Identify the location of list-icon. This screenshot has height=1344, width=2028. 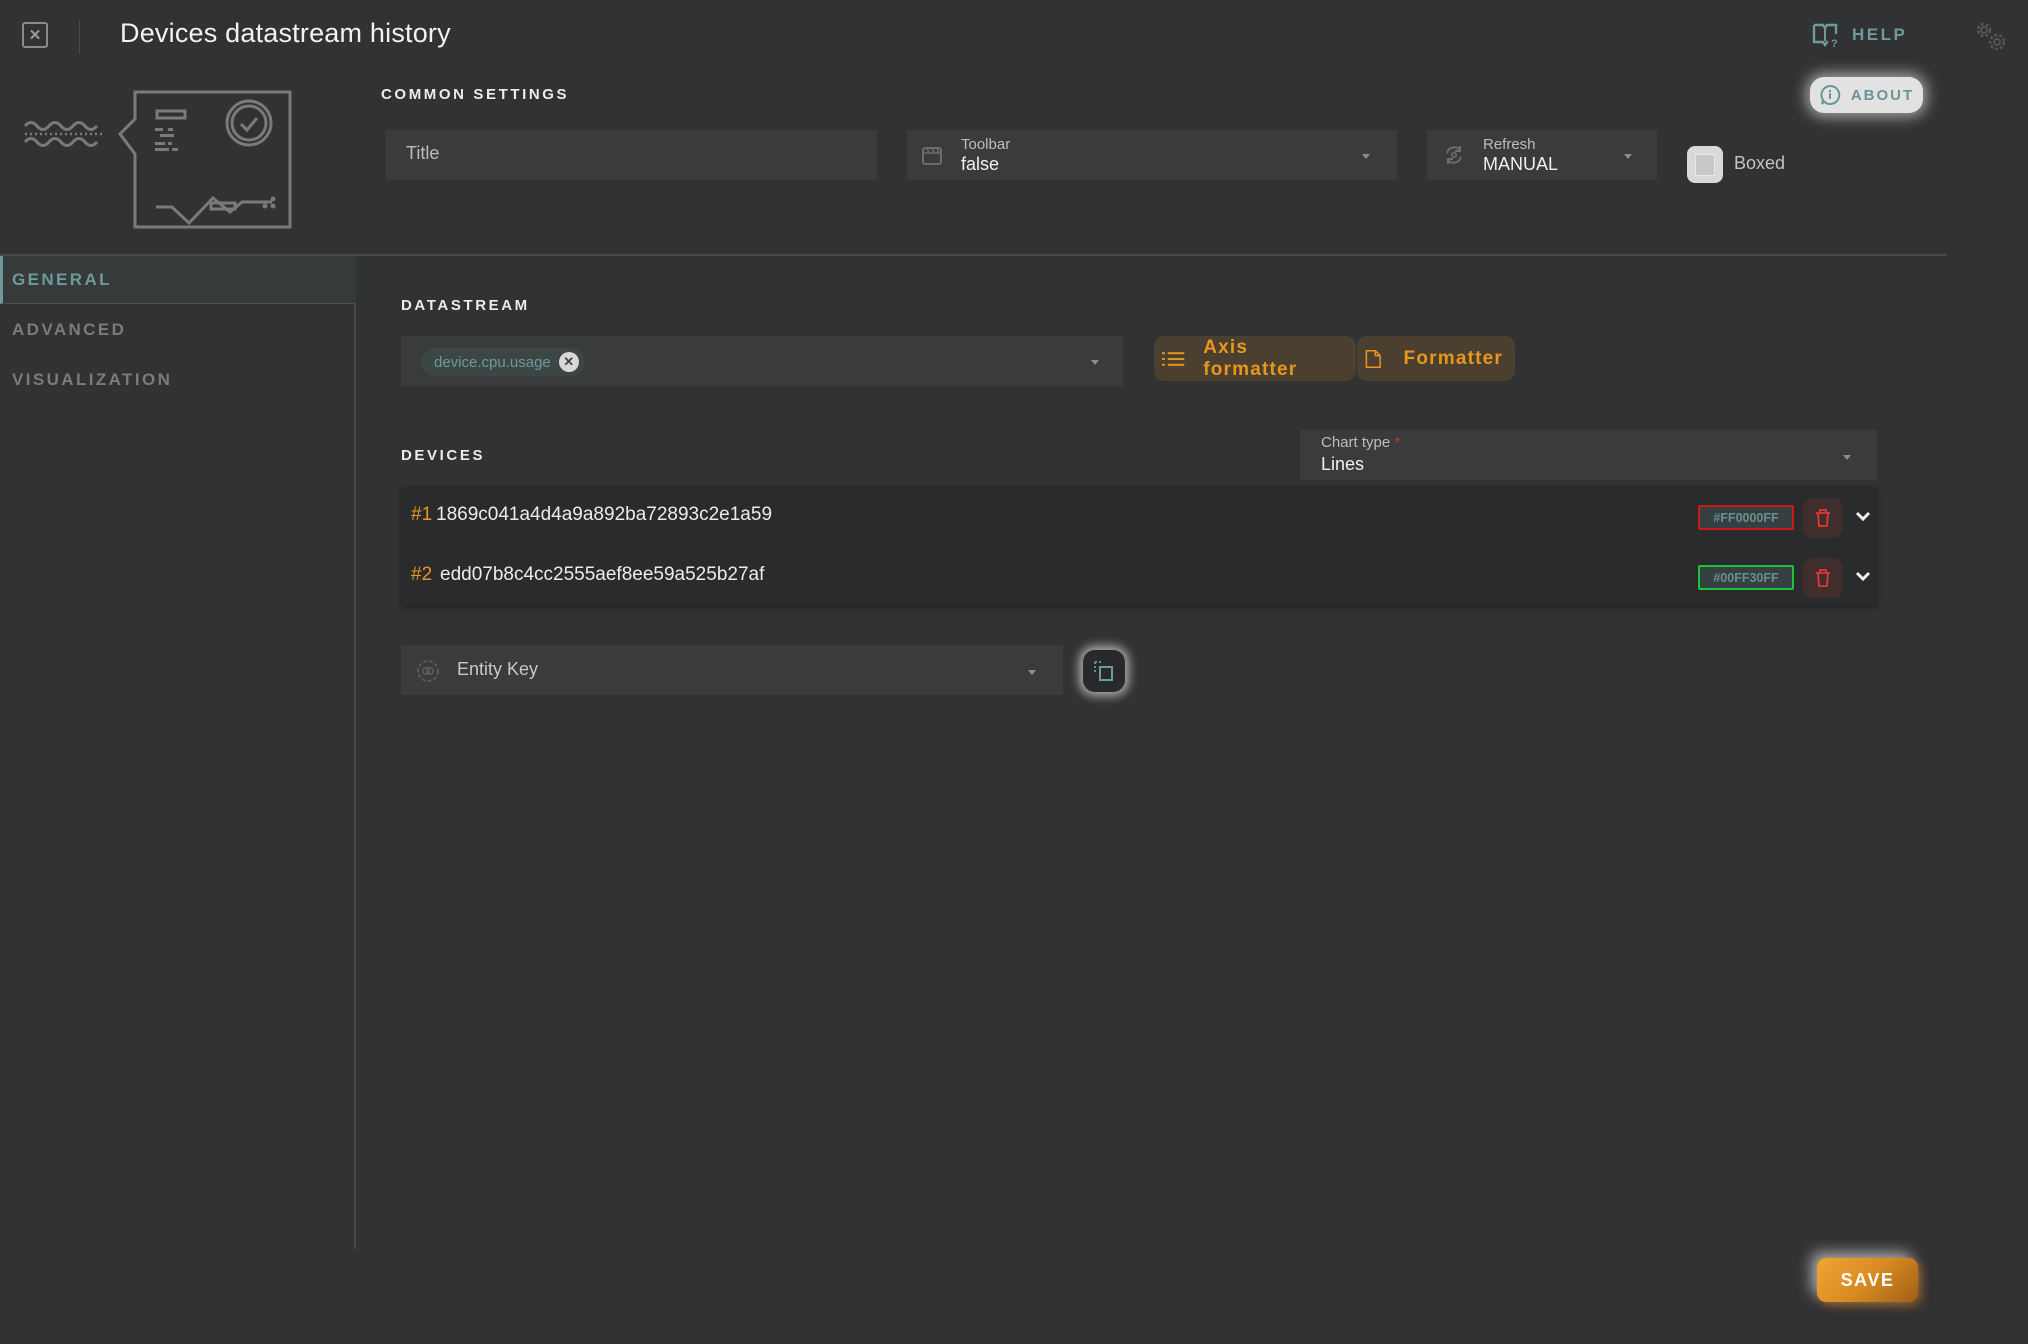
(1173, 358).